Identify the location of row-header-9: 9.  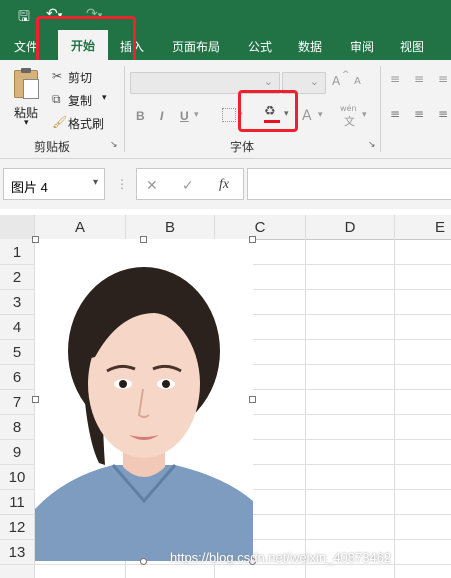
(17, 452).